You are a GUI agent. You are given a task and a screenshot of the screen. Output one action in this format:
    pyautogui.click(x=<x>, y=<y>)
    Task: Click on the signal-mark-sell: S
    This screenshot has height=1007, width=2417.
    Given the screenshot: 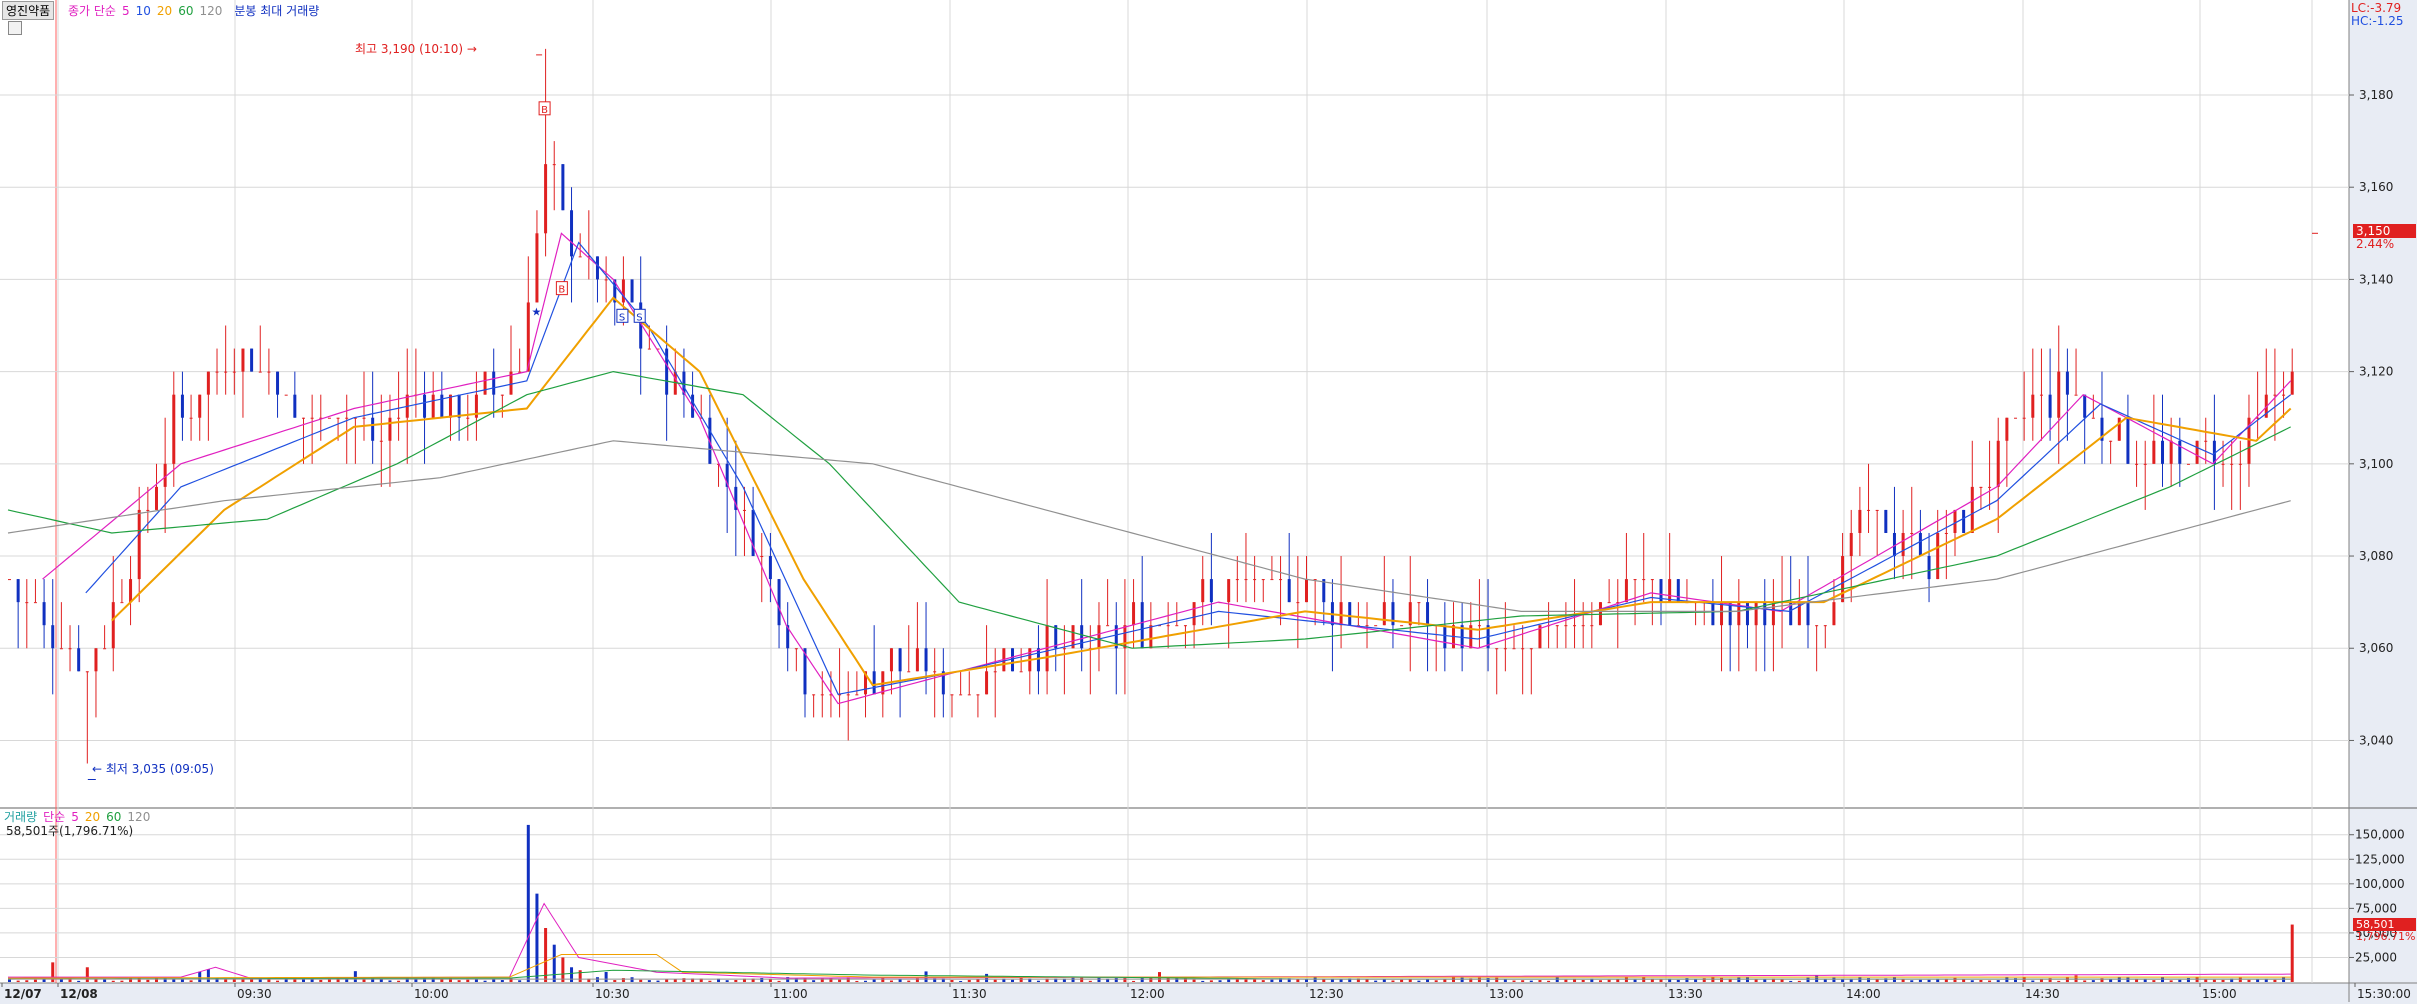 What is the action you would take?
    pyautogui.click(x=639, y=317)
    